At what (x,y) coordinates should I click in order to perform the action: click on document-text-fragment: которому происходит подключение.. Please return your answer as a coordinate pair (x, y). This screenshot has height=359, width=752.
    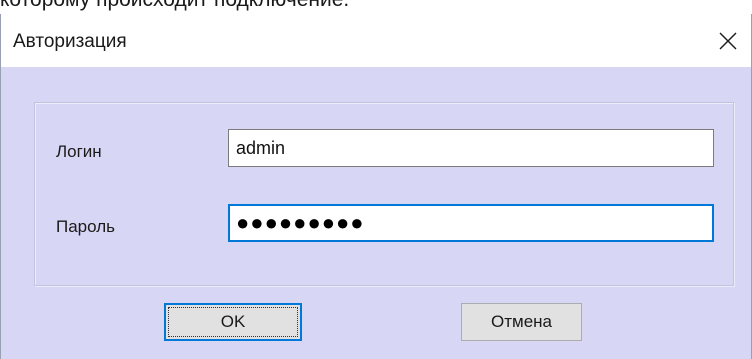
    Looking at the image, I should click on (376, 7).